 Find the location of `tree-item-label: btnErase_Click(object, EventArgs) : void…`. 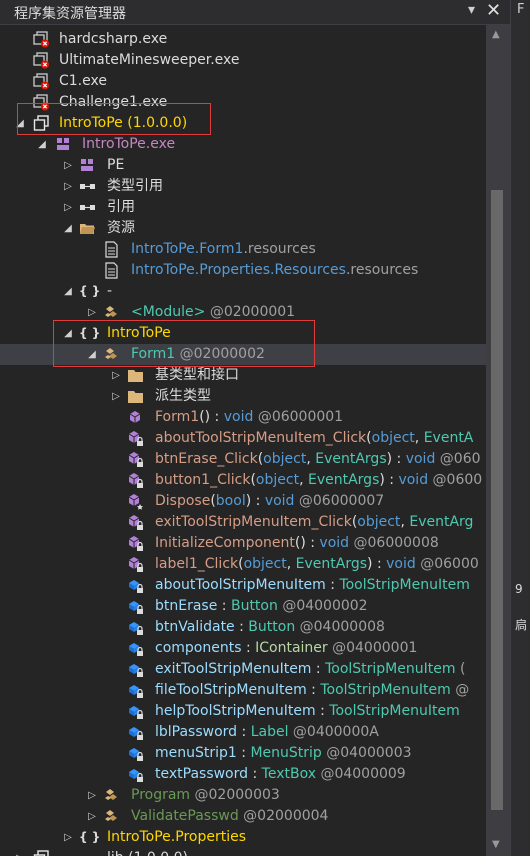

tree-item-label: btnErase_Click(object, EventArgs) : void… is located at coordinates (318, 459).